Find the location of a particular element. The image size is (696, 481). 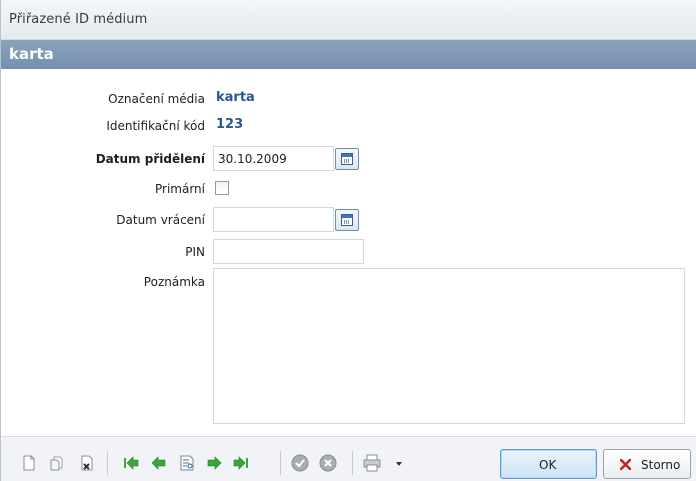

record-title: karta is located at coordinates (31, 54).